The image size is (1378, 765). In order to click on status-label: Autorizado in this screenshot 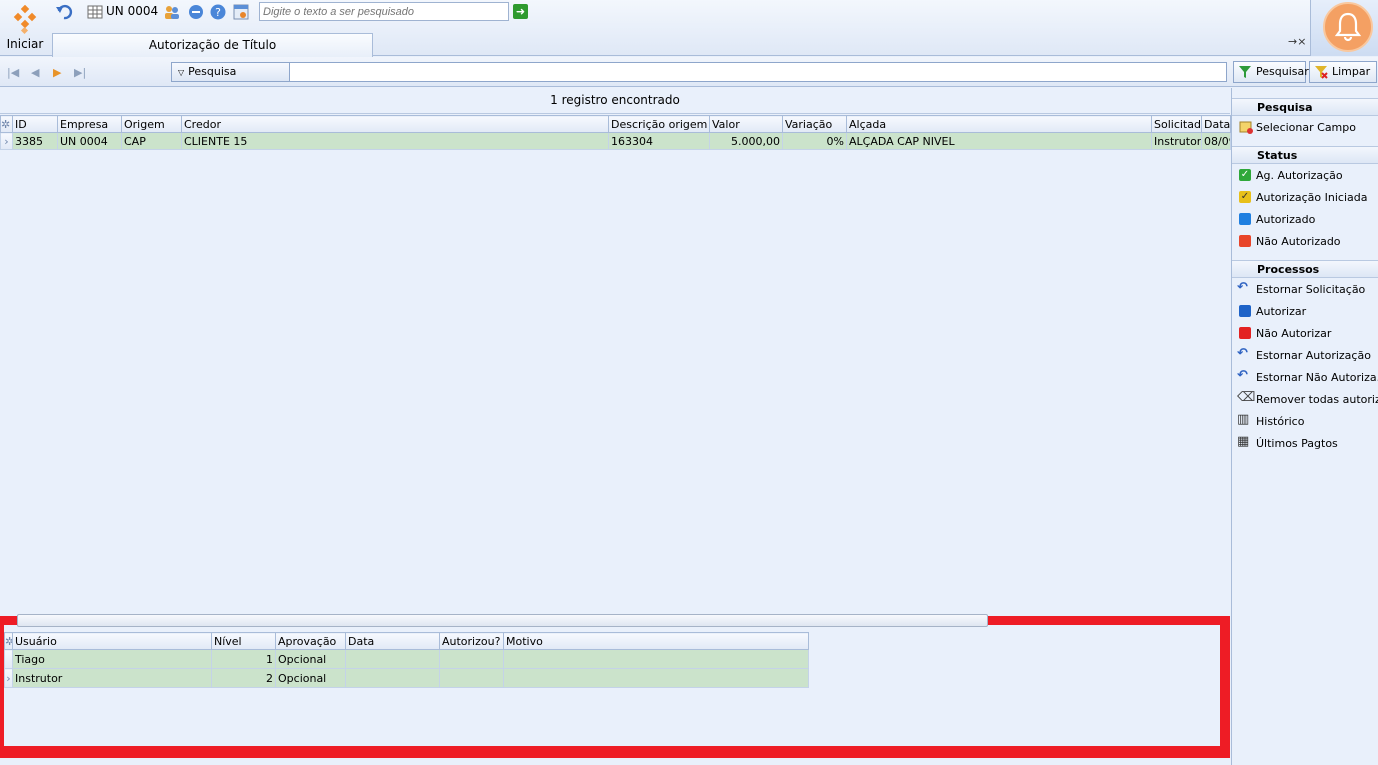, I will do `click(1286, 219)`.